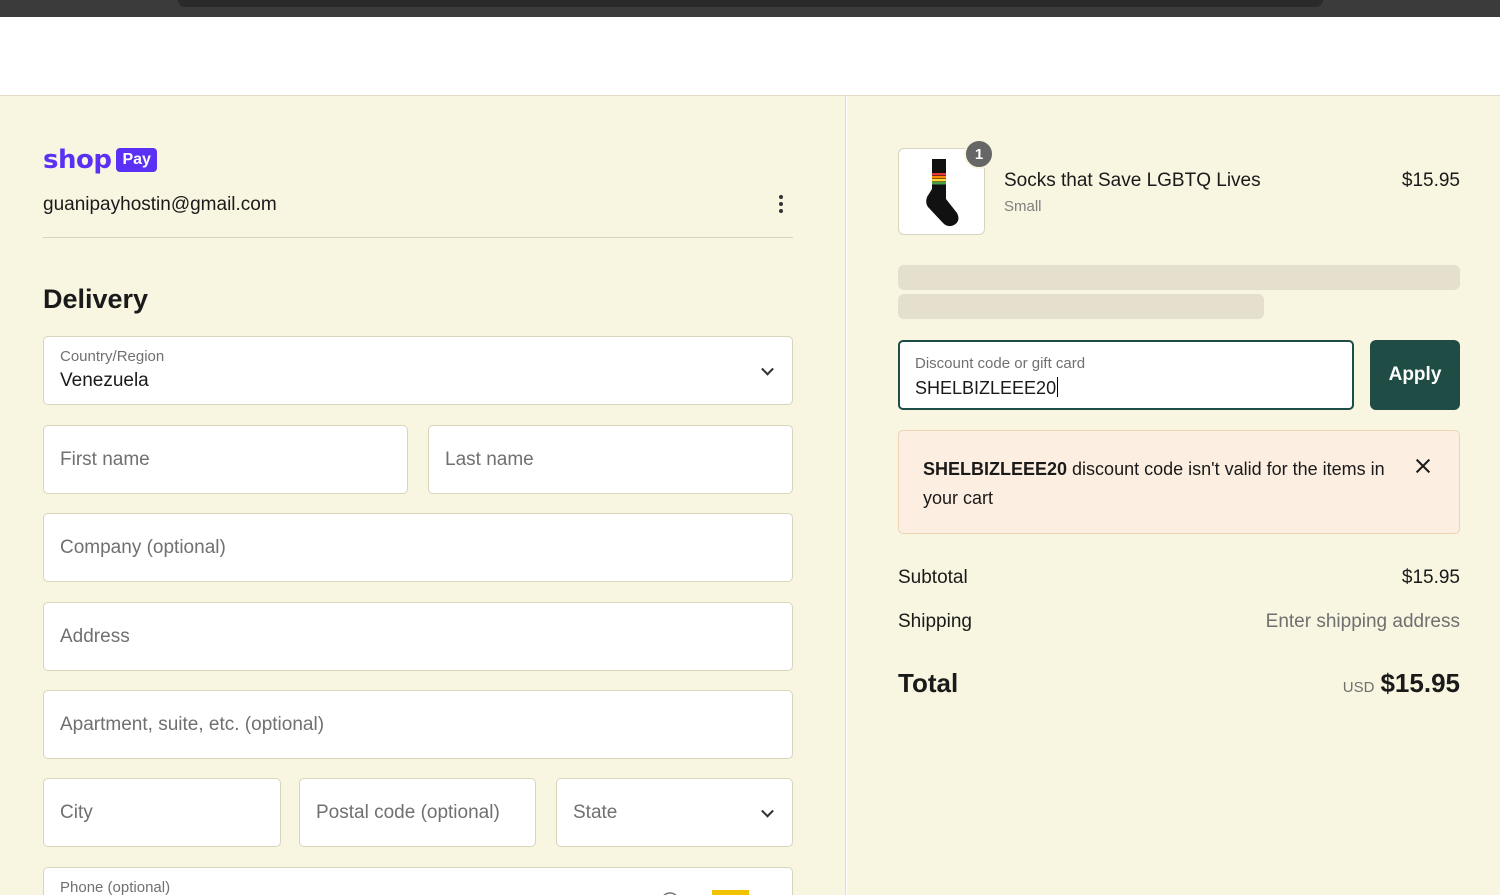 The image size is (1500, 895). What do you see at coordinates (418, 547) in the screenshot?
I see `company-input: Company (optional)` at bounding box center [418, 547].